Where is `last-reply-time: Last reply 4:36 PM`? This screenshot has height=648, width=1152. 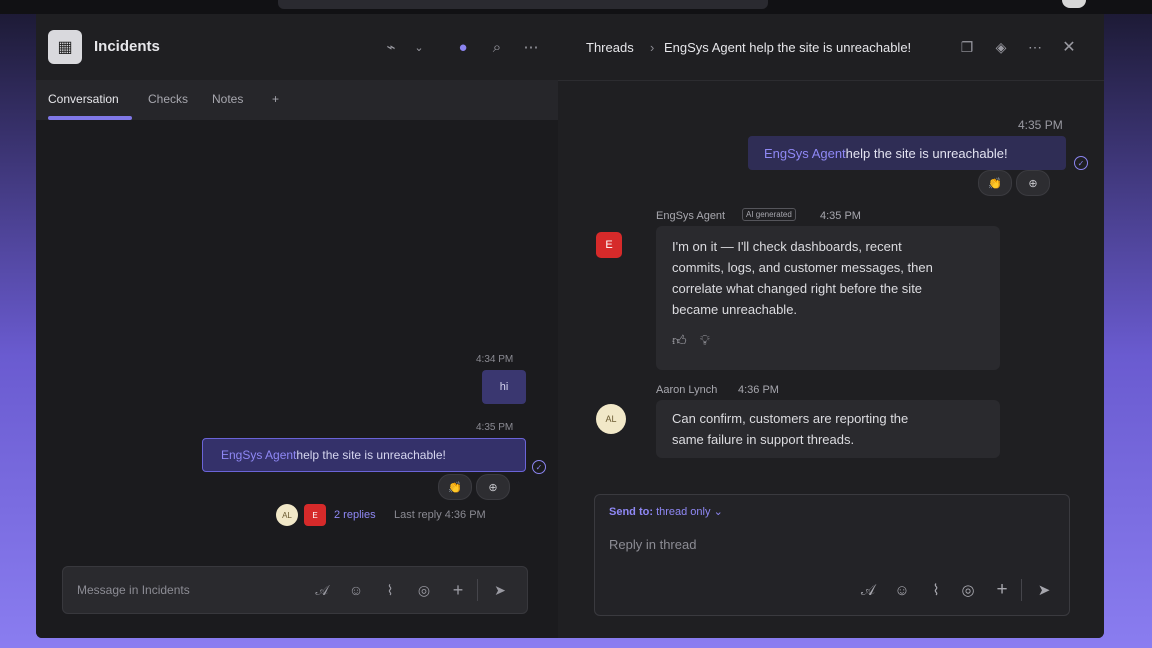
last-reply-time: Last reply 4:36 PM is located at coordinates (440, 515).